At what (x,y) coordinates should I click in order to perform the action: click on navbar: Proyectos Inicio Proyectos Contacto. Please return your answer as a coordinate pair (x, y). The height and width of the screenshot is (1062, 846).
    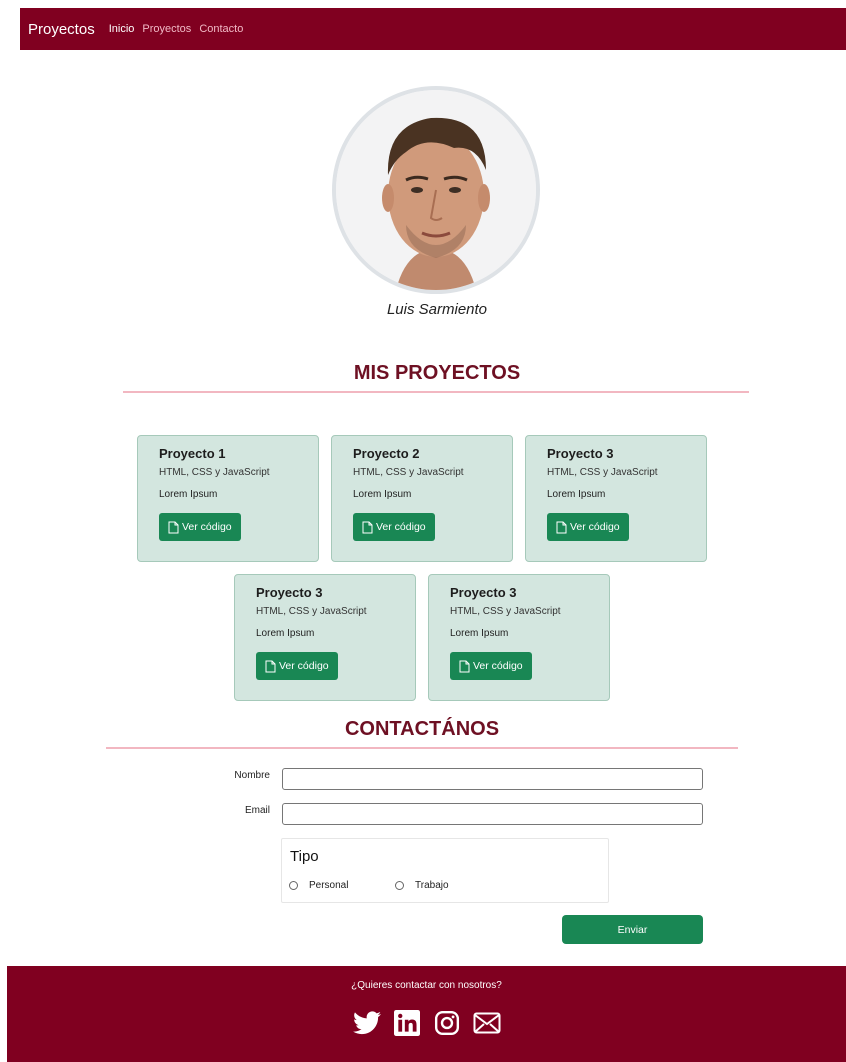
    Looking at the image, I should click on (433, 29).